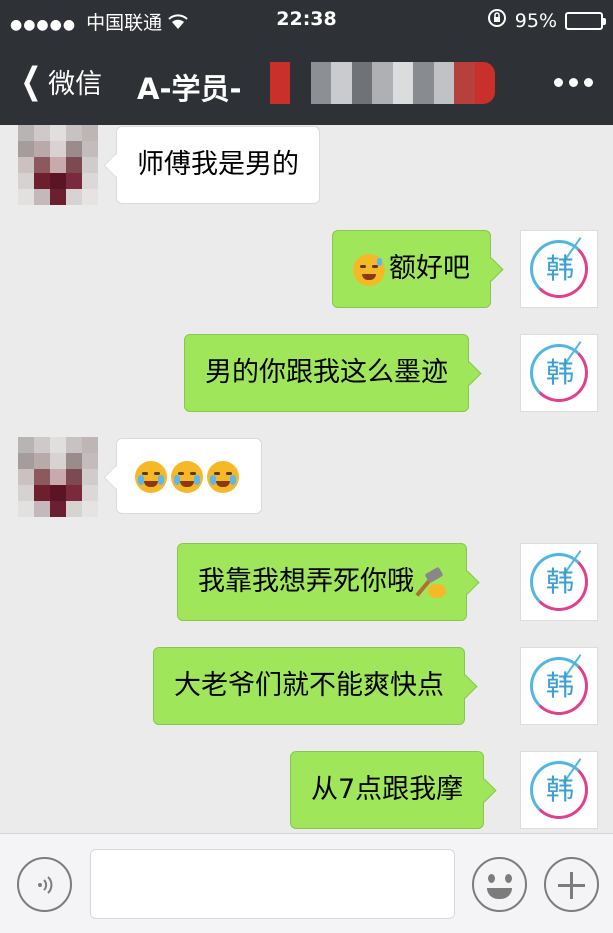 The width and height of the screenshot is (613, 933). I want to click on smirk-sweat-emoji-icon, so click(369, 269).